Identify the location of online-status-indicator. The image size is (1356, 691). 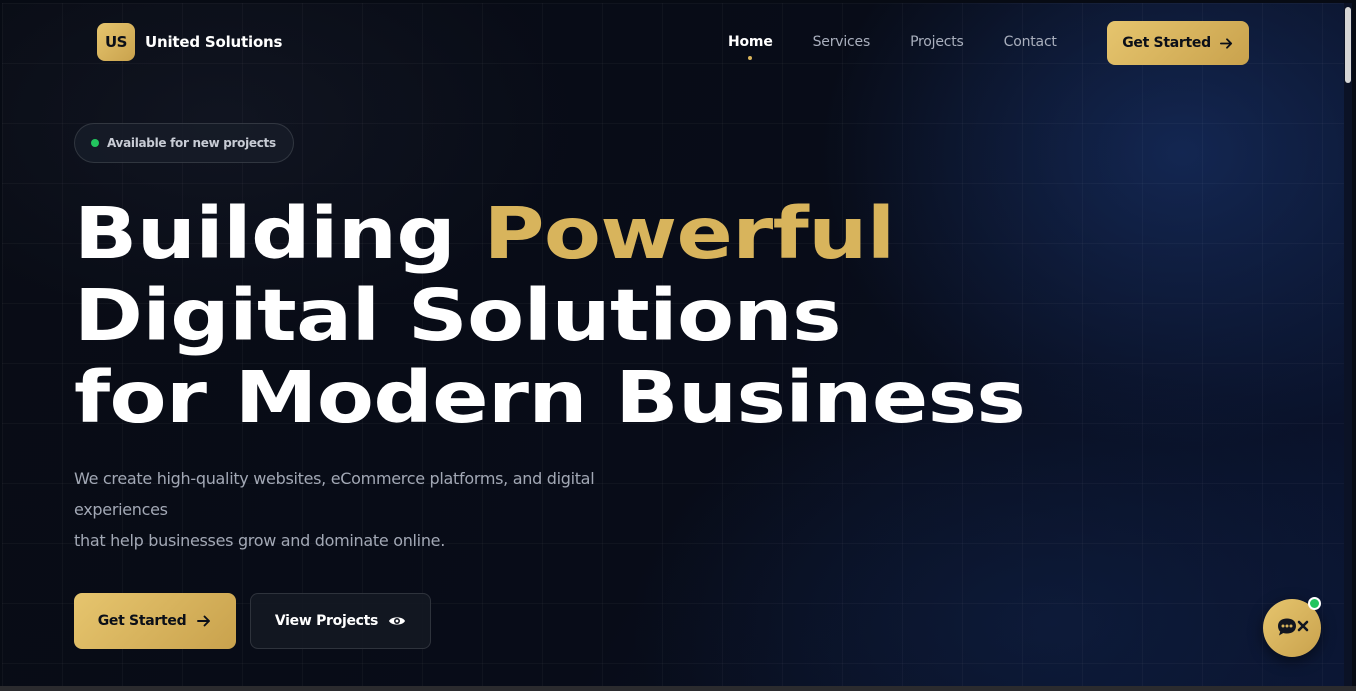
(1314, 603).